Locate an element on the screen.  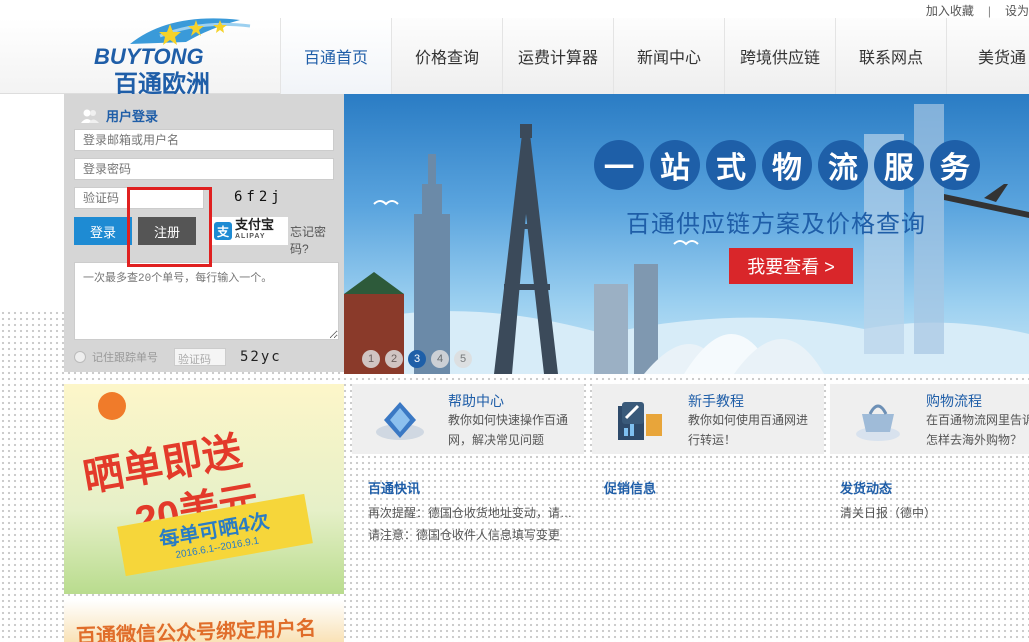
remember-label: 记住跟踪单号 is located at coordinates (125, 358).